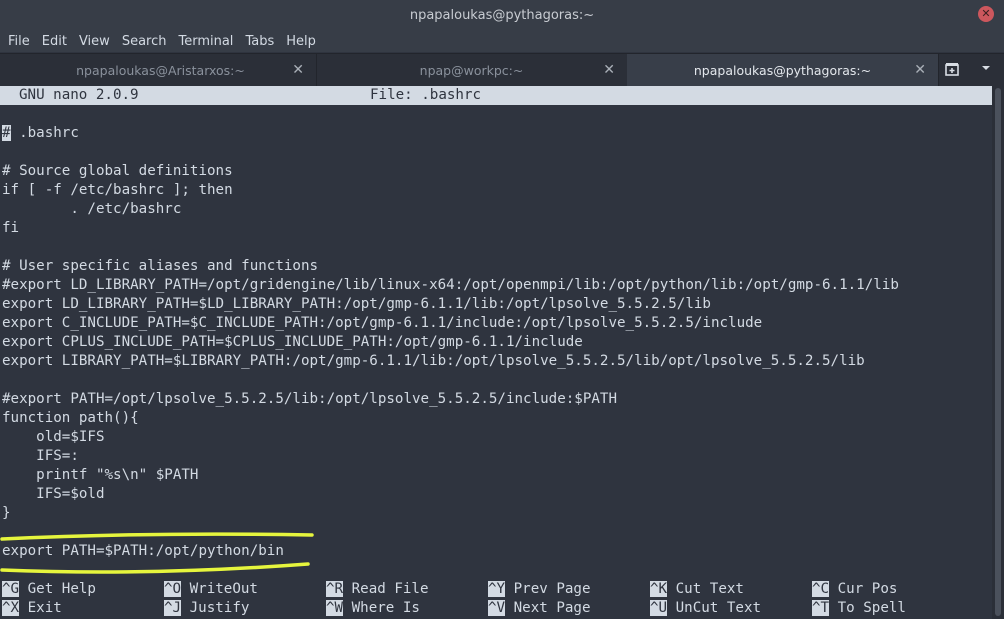  Describe the element at coordinates (821, 589) in the screenshot. I see `shortcut-key: ^C` at that location.